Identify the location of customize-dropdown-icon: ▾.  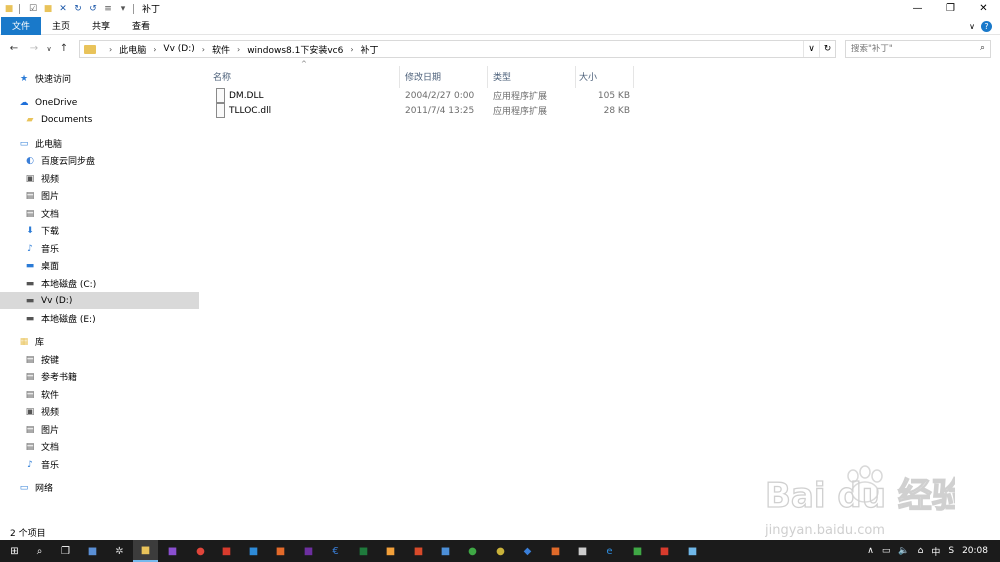
(123, 8).